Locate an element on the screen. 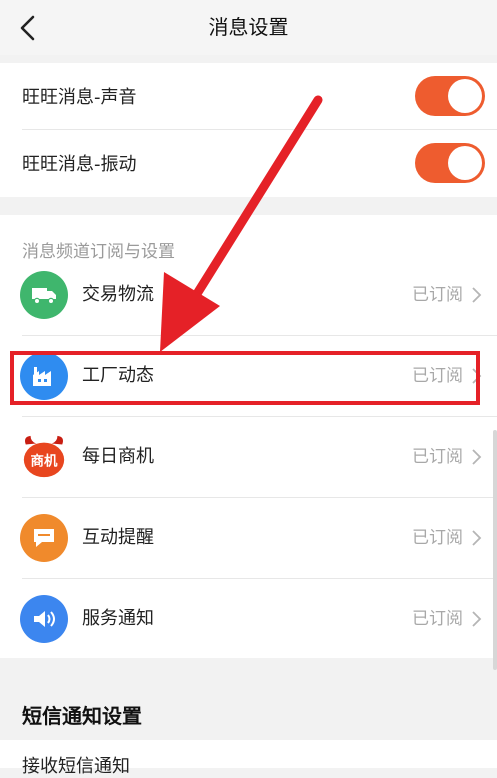 Image resolution: width=497 pixels, height=778 pixels. page-title: 消息设置 is located at coordinates (248, 27).